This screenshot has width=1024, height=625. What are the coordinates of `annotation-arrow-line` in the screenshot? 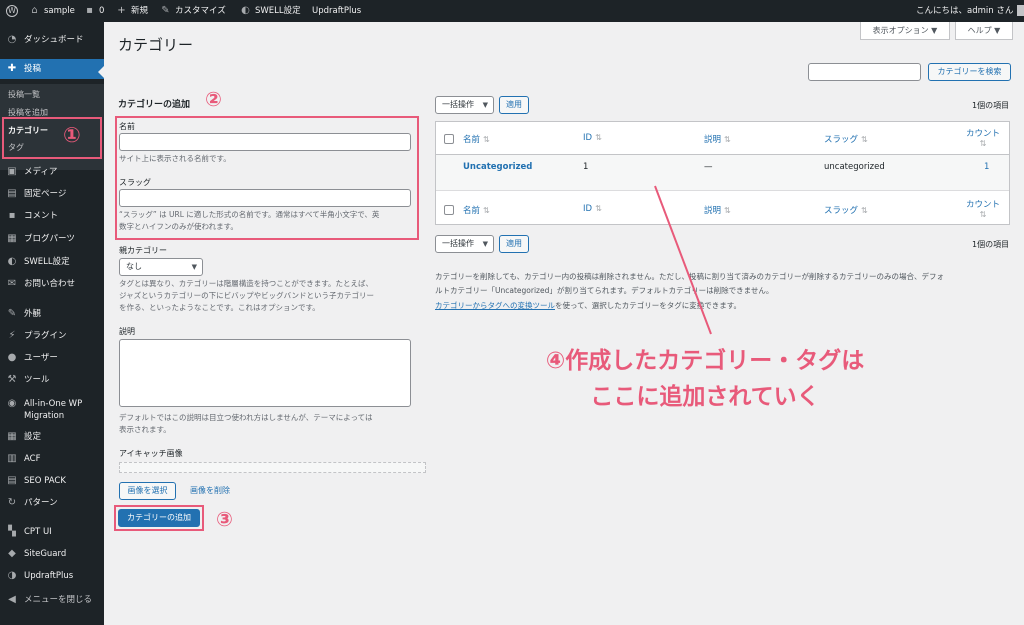 It's located at (683, 260).